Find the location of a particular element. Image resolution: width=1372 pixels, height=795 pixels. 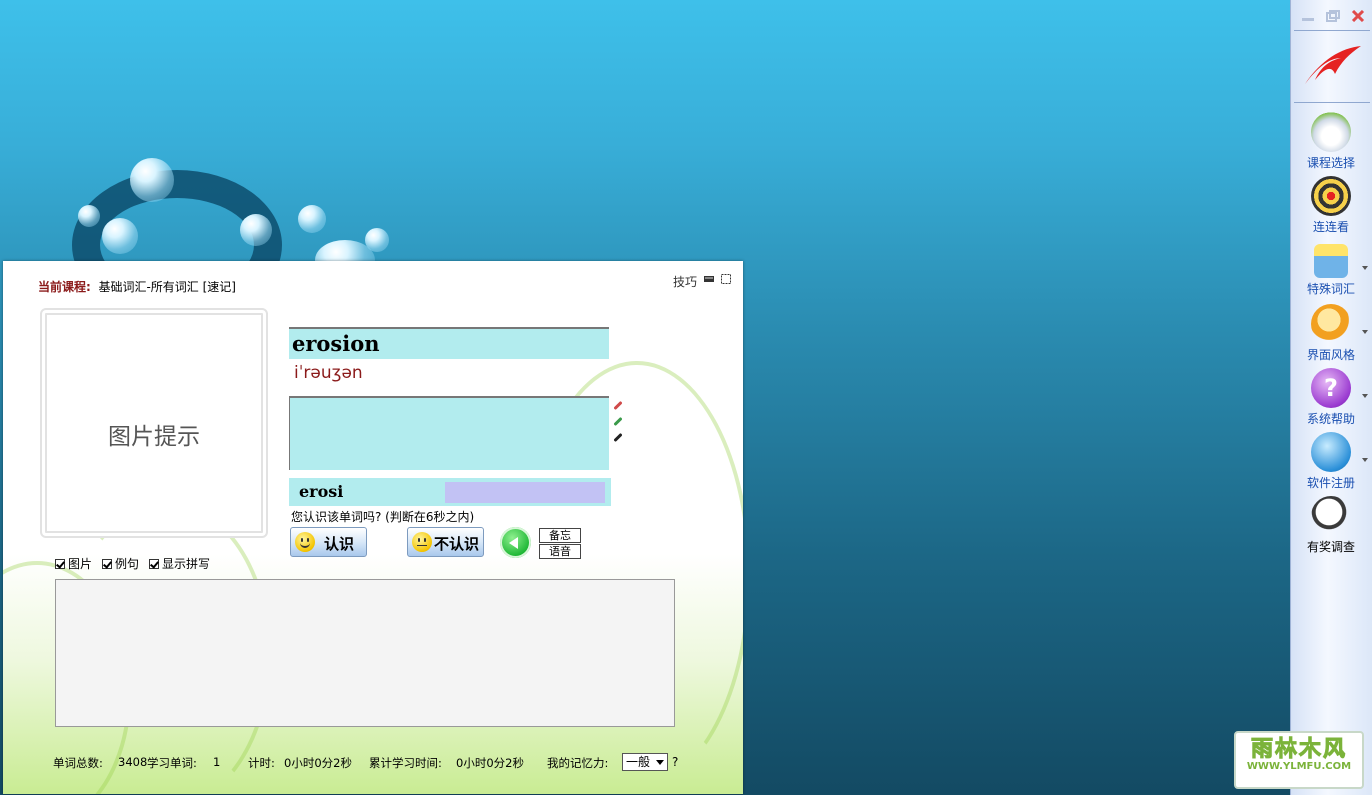

spelling-field: erosi is located at coordinates (450, 492).